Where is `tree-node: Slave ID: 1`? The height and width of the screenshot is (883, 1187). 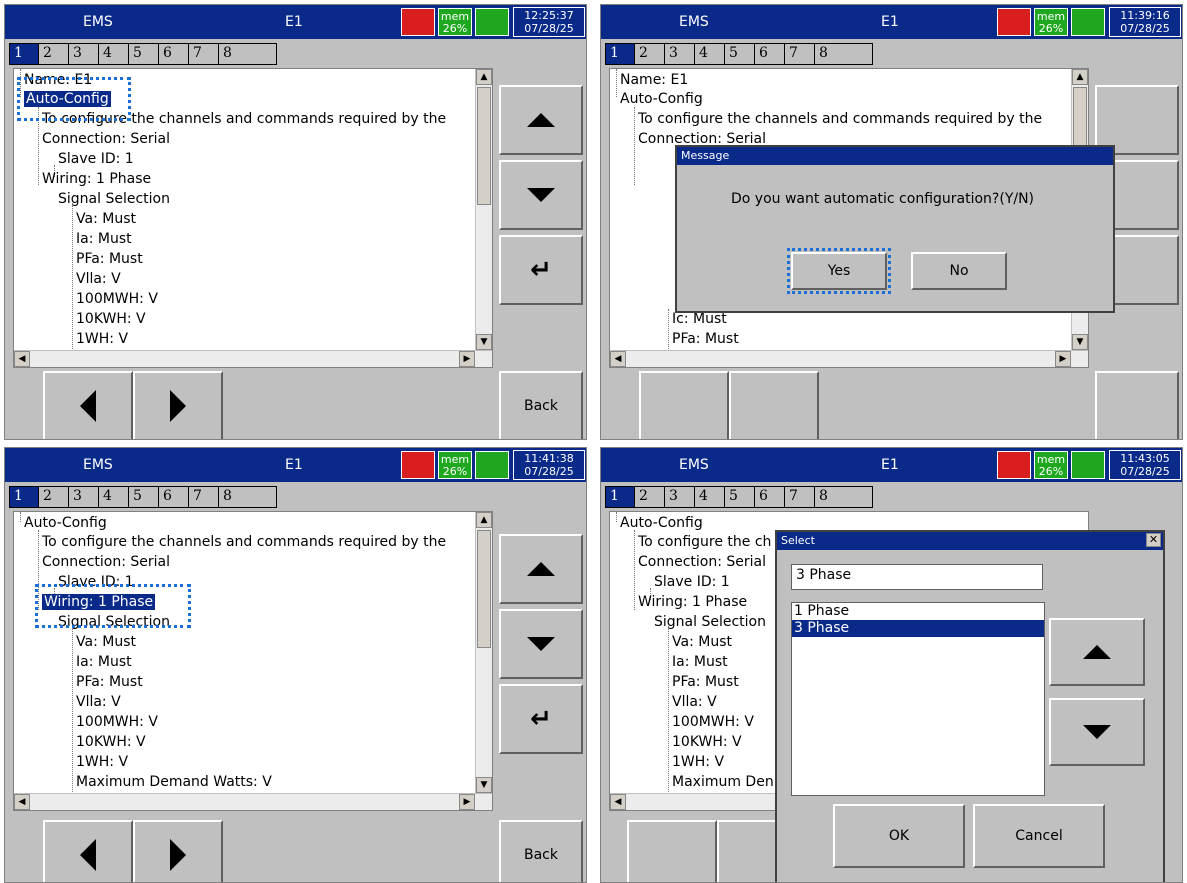
tree-node: Slave ID: 1 is located at coordinates (692, 582).